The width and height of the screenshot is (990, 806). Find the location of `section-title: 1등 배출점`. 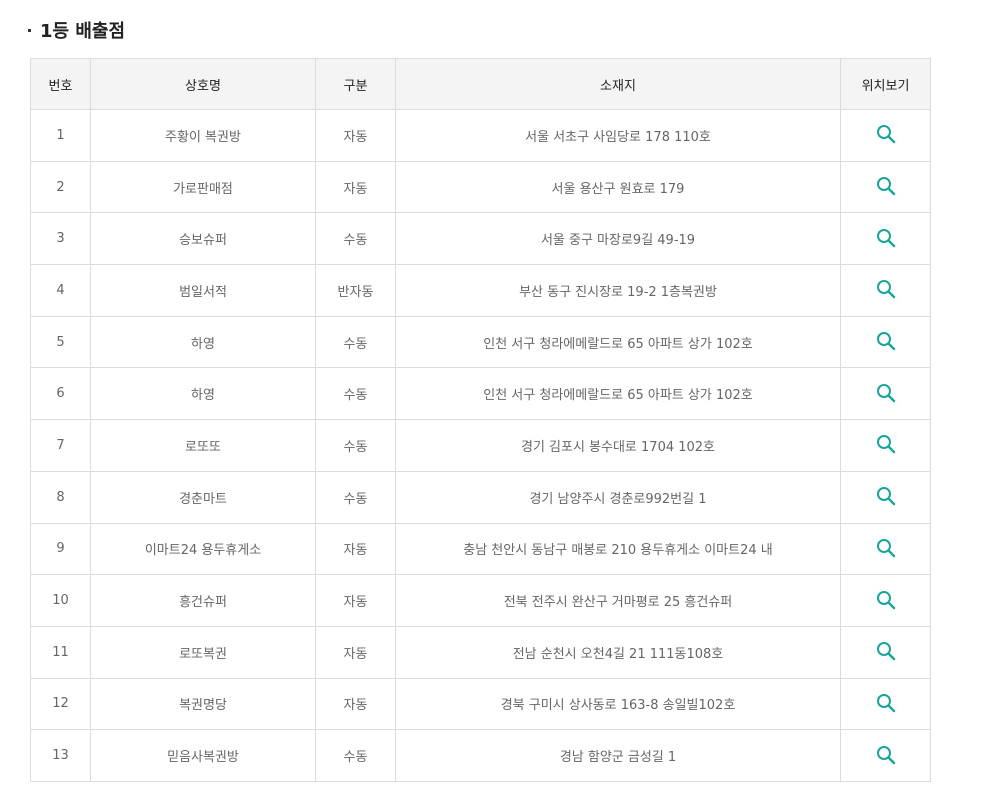

section-title: 1등 배출점 is located at coordinates (76, 30).